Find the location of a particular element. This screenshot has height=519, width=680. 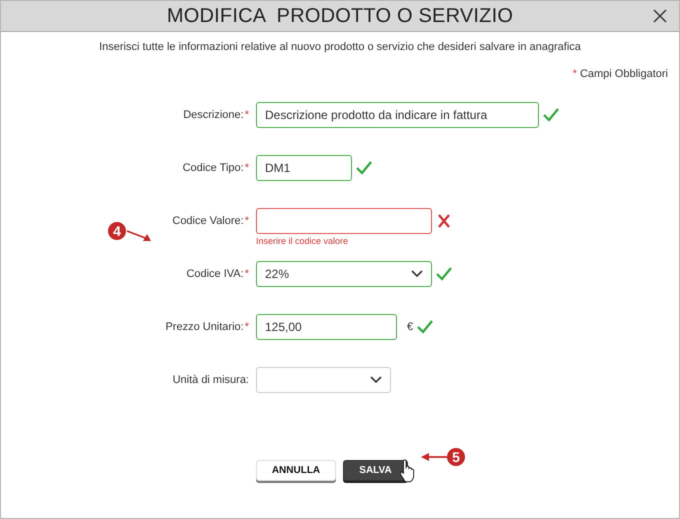

select-field: 22% is located at coordinates (344, 273).